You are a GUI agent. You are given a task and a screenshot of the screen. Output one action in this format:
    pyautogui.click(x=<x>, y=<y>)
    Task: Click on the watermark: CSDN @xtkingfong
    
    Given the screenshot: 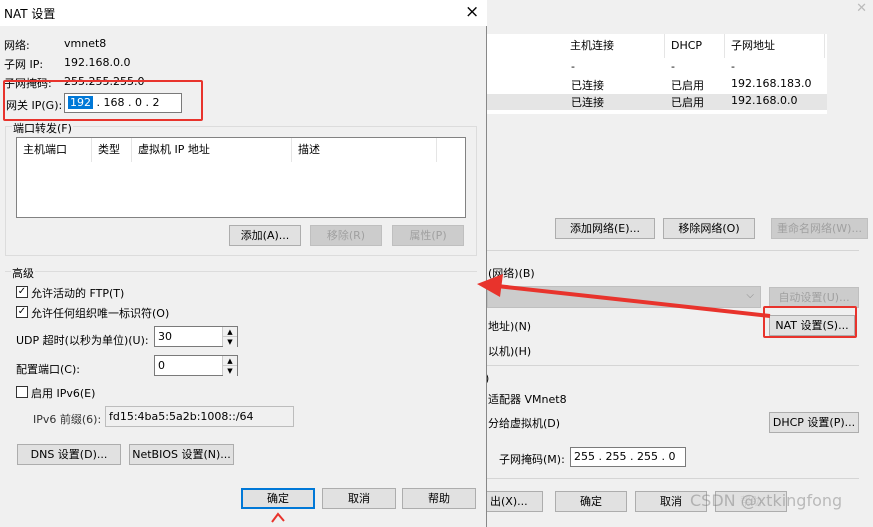 What is the action you would take?
    pyautogui.click(x=766, y=500)
    